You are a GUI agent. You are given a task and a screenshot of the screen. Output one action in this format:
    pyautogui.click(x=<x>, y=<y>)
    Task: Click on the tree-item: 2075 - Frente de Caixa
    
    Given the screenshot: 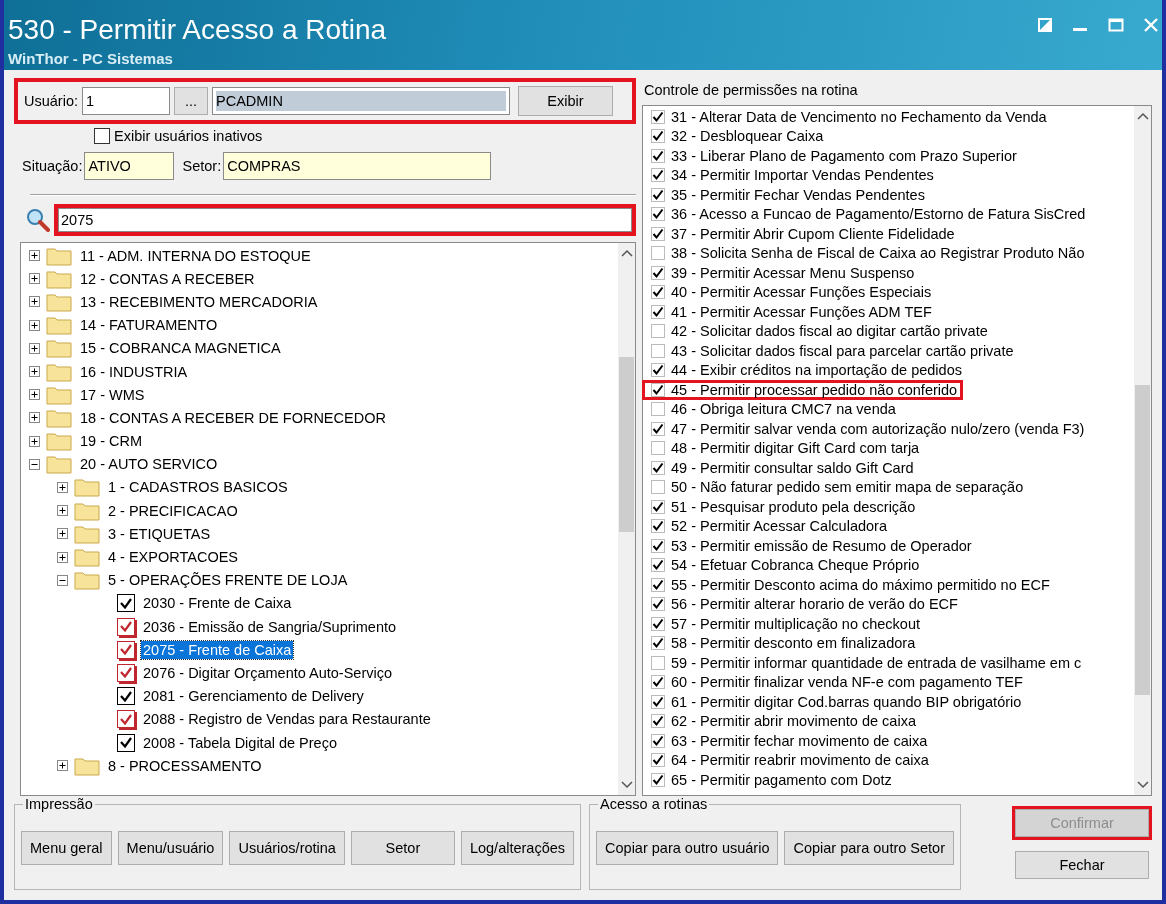 What is the action you would take?
    pyautogui.click(x=217, y=649)
    